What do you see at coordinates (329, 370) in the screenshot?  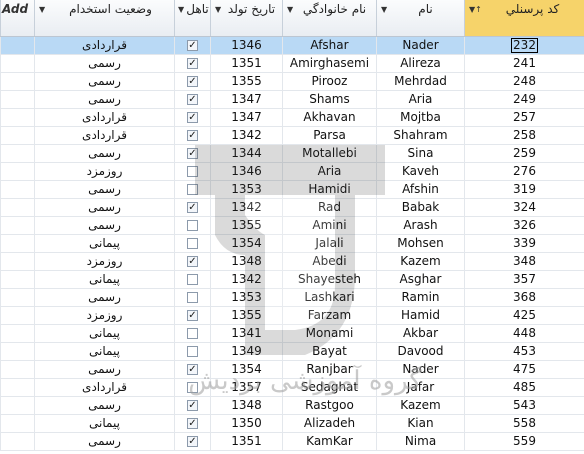 I see `cell-family: Ranjbar` at bounding box center [329, 370].